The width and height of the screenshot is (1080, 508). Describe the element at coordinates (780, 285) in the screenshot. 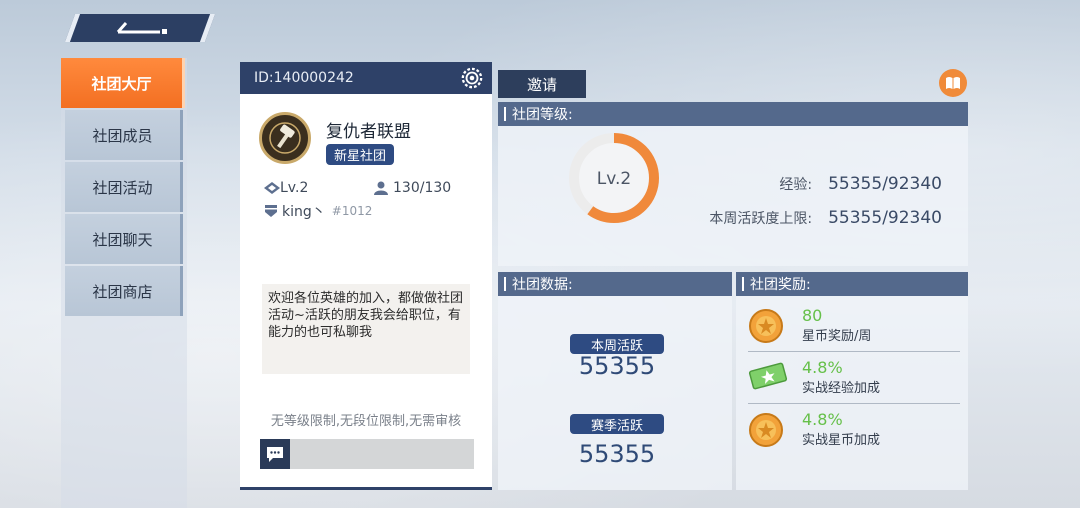

I see `club-reward-title: 社团奖励:` at that location.